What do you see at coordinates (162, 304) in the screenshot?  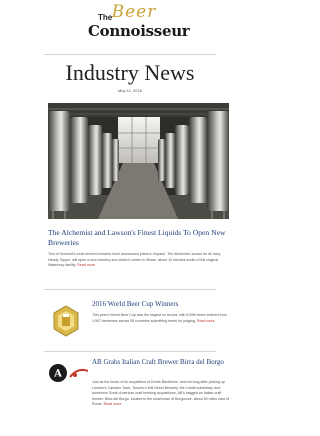 I see `article-title: 2016 World Beer Cup Winners` at bounding box center [162, 304].